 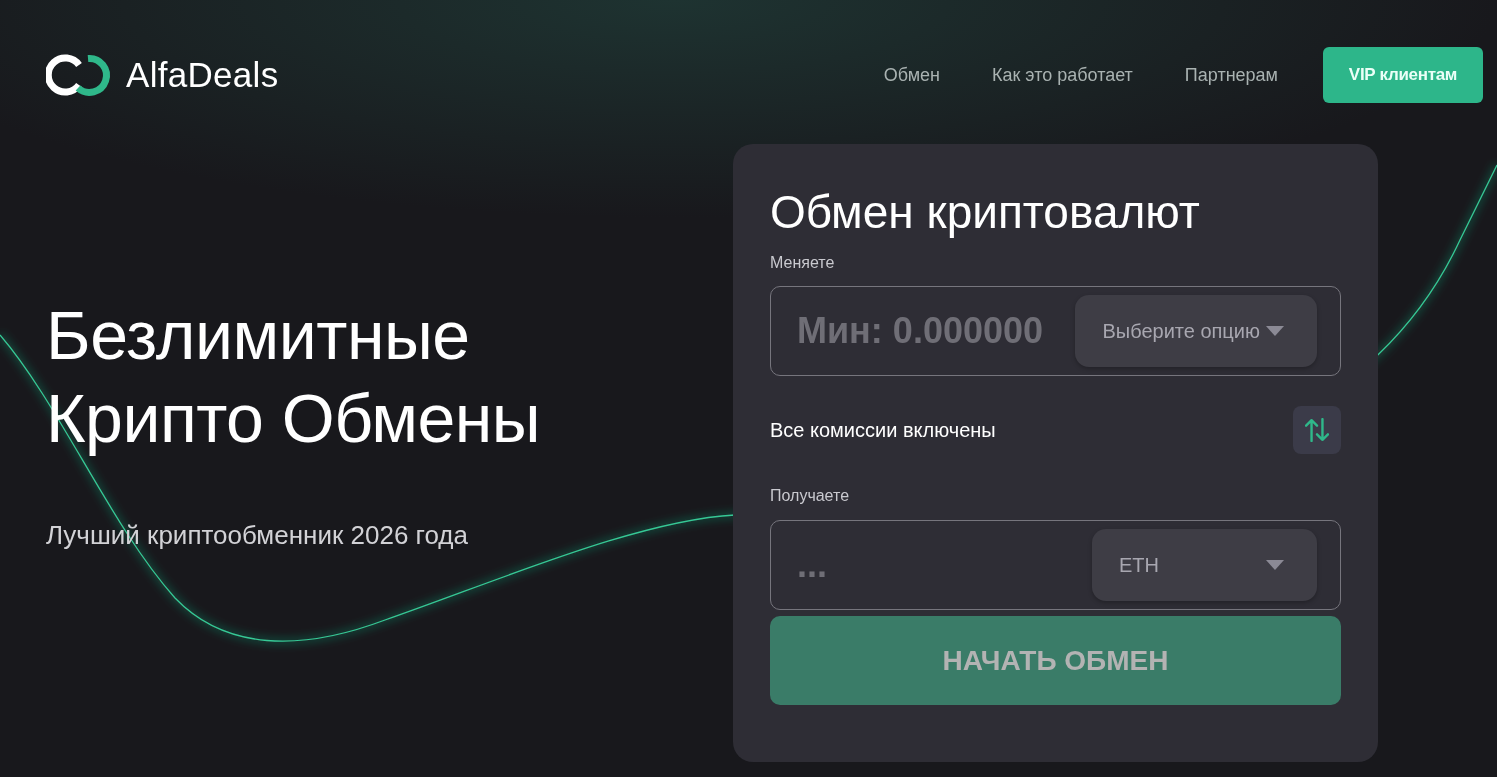 I want to click on field-label: Получаете, so click(x=810, y=496).